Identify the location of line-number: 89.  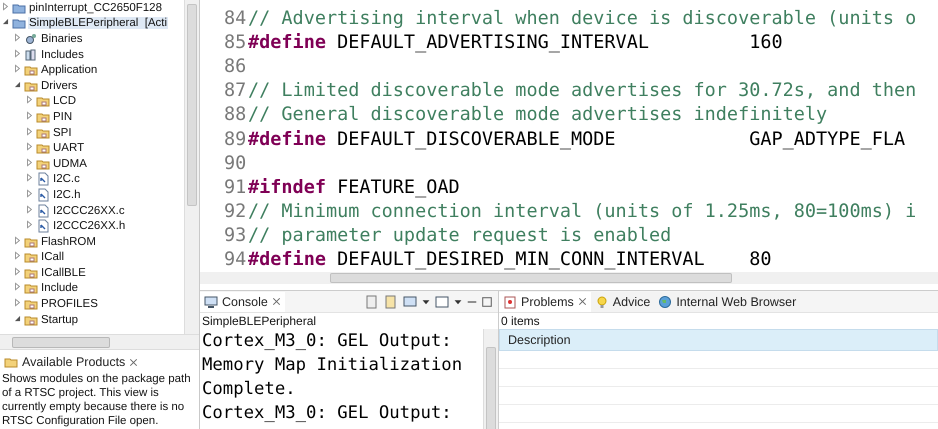
(236, 139).